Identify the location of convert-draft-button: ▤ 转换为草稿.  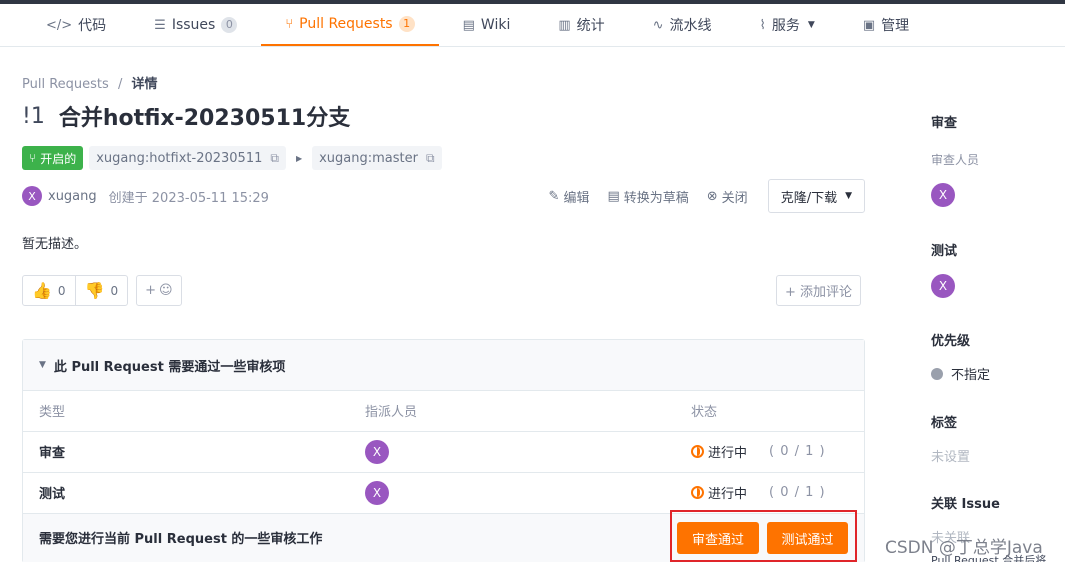
(647, 196).